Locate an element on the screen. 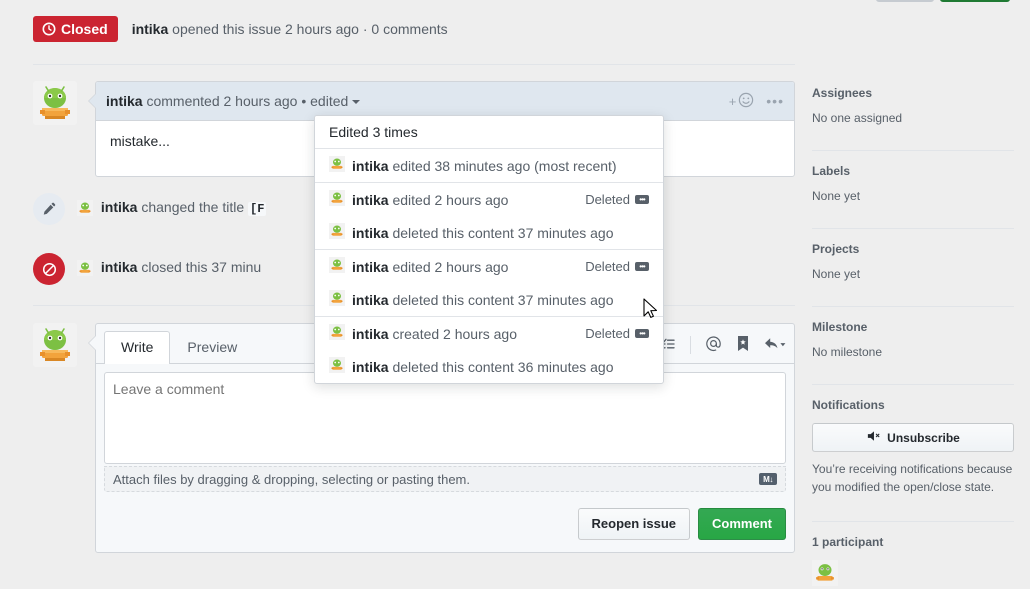 This screenshot has height=589, width=1030. unsubscribe-button: Unsubscribe is located at coordinates (913, 437).